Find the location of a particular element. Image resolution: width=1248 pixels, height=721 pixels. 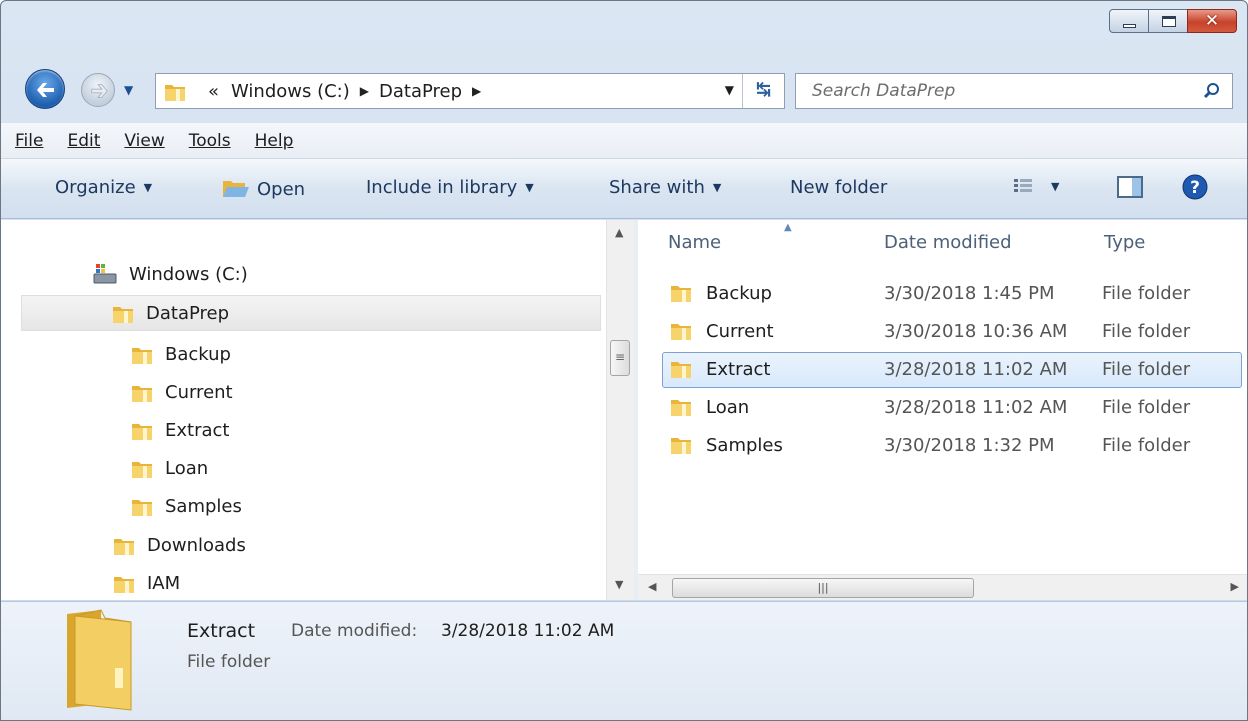

tree-item-loan: Loan is located at coordinates (169, 468).